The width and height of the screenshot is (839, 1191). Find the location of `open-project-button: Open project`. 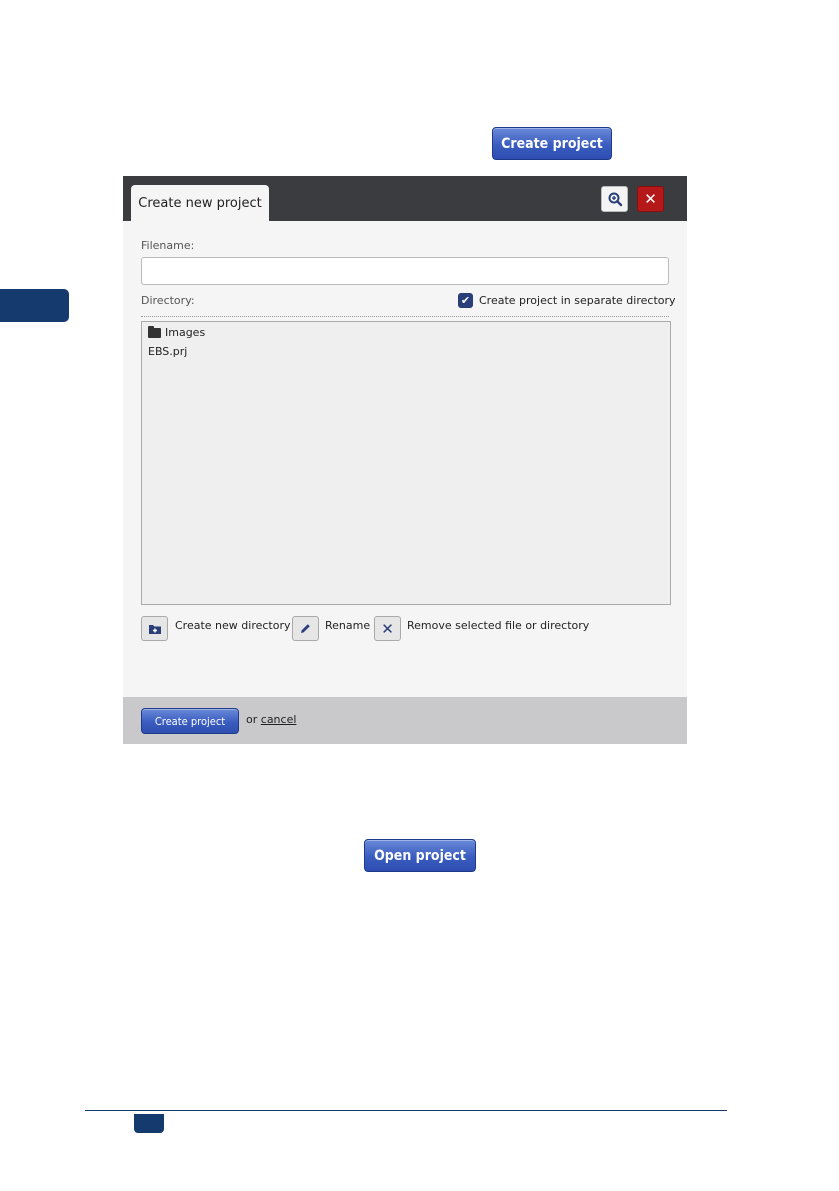

open-project-button: Open project is located at coordinates (420, 855).